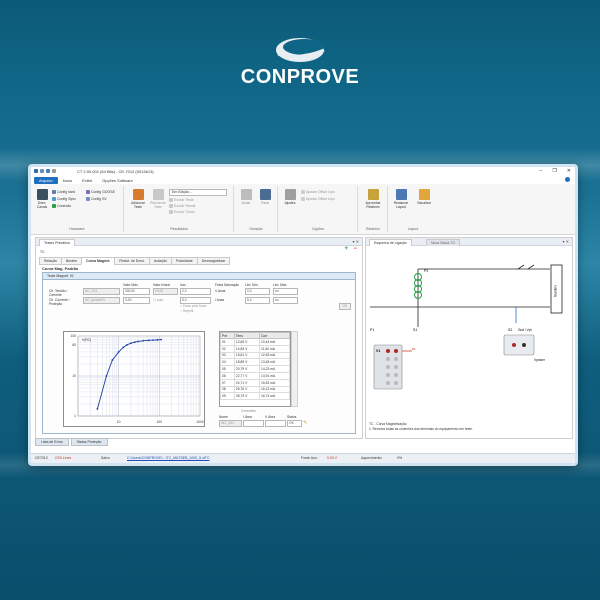 This screenshot has width=600, height=600. What do you see at coordinates (230, 423) in the screenshot?
I see `foot-nome-field: INC_001` at bounding box center [230, 423].